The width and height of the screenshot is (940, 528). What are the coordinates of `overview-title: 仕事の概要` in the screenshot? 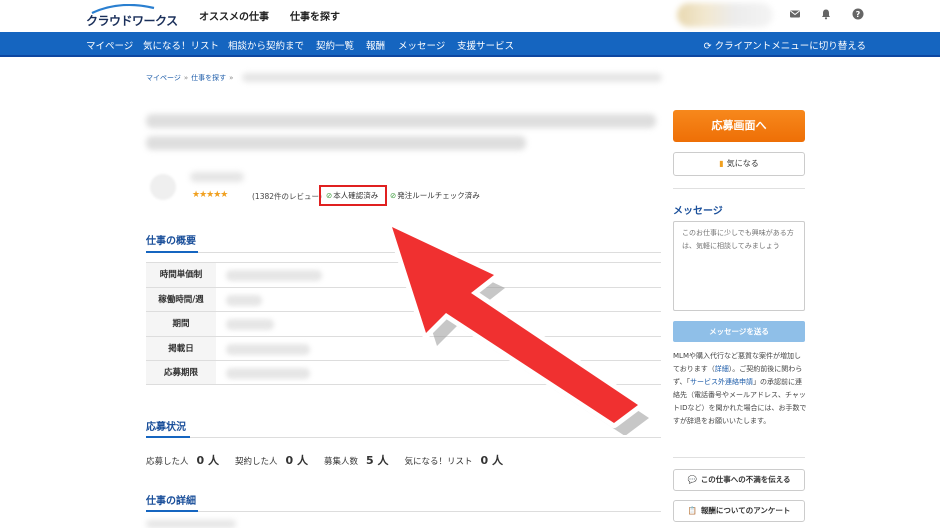 It's located at (171, 241).